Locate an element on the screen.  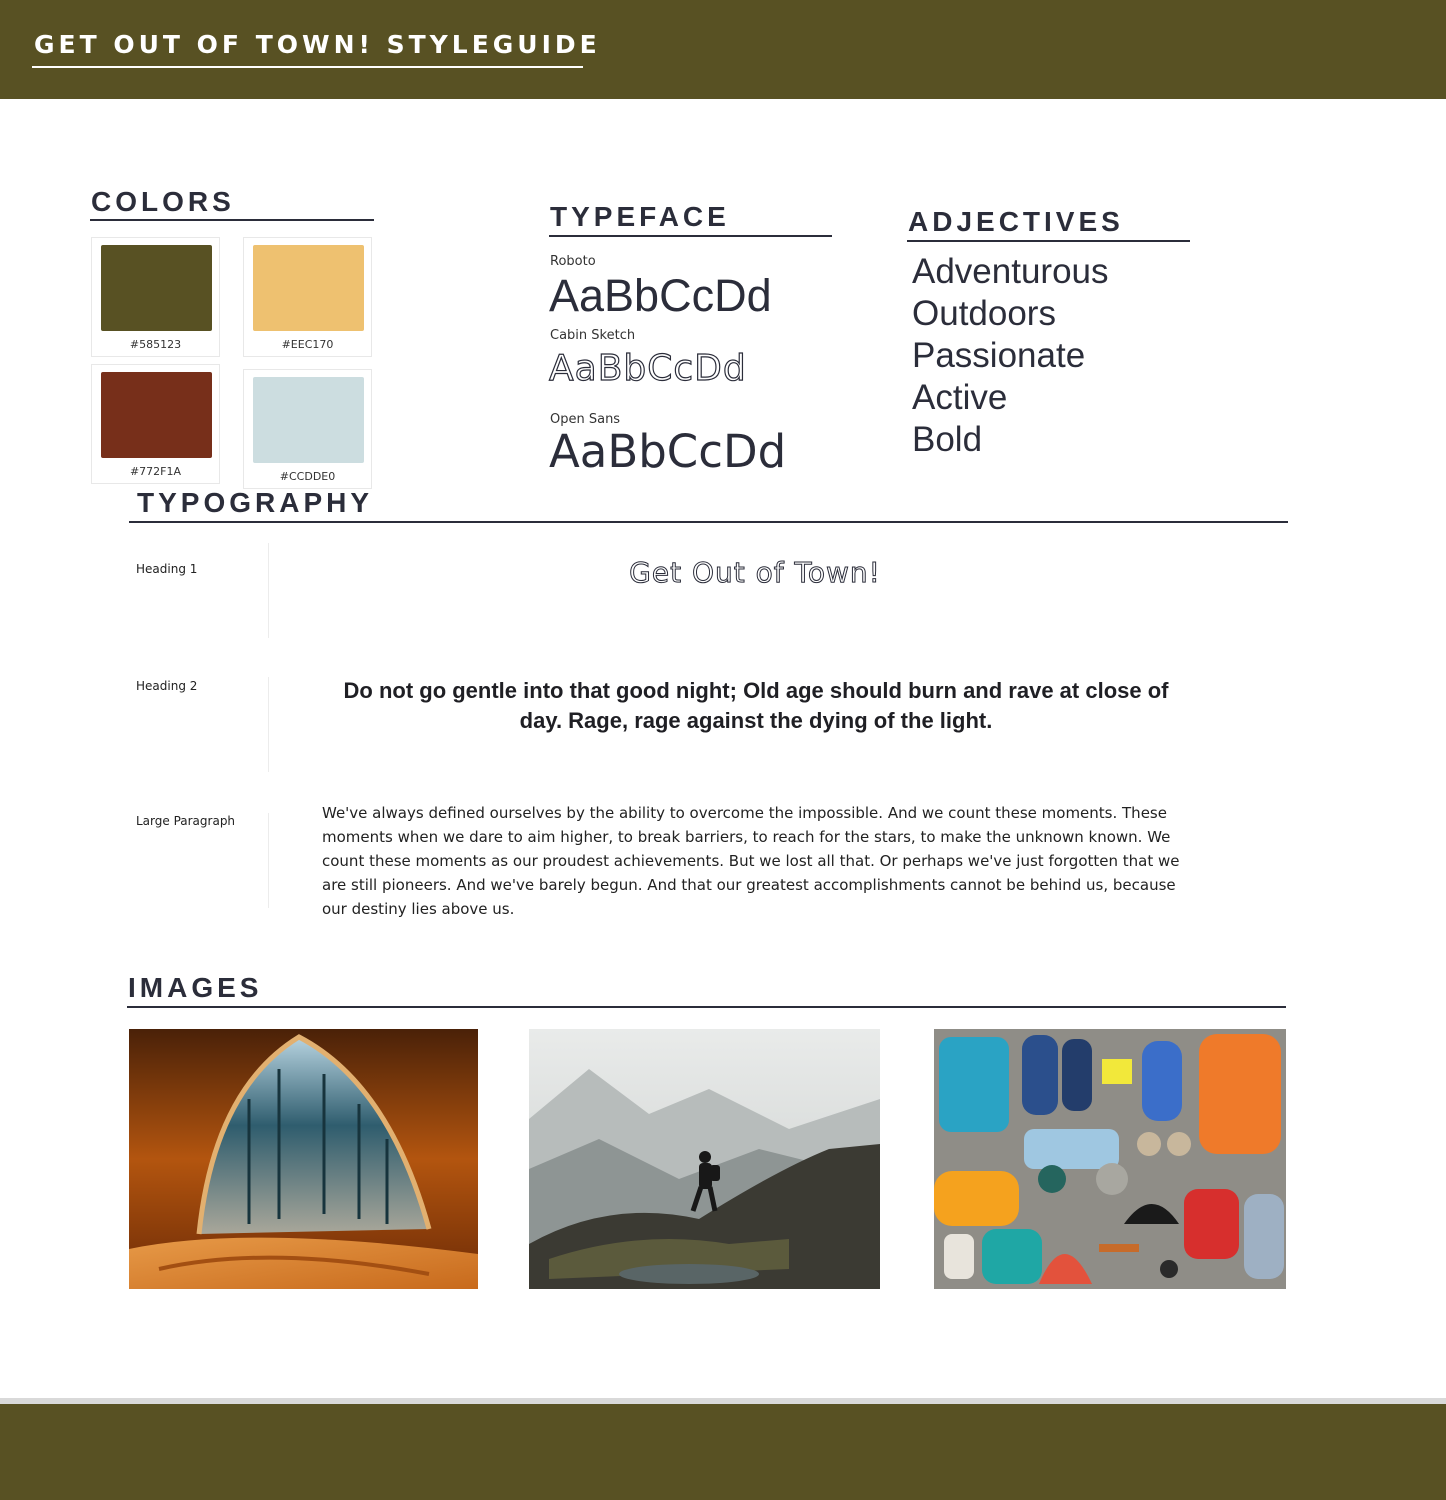
color-swatch-card: #EEC170 is located at coordinates (307, 297).